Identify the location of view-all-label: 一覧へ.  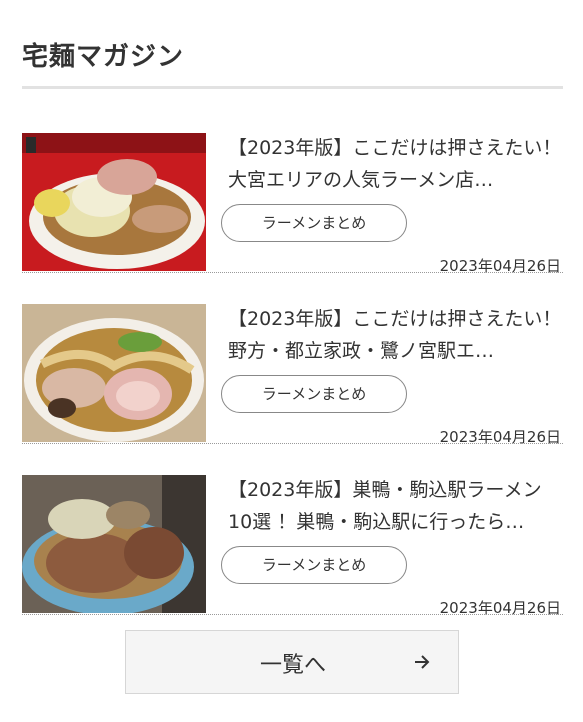
(292, 665).